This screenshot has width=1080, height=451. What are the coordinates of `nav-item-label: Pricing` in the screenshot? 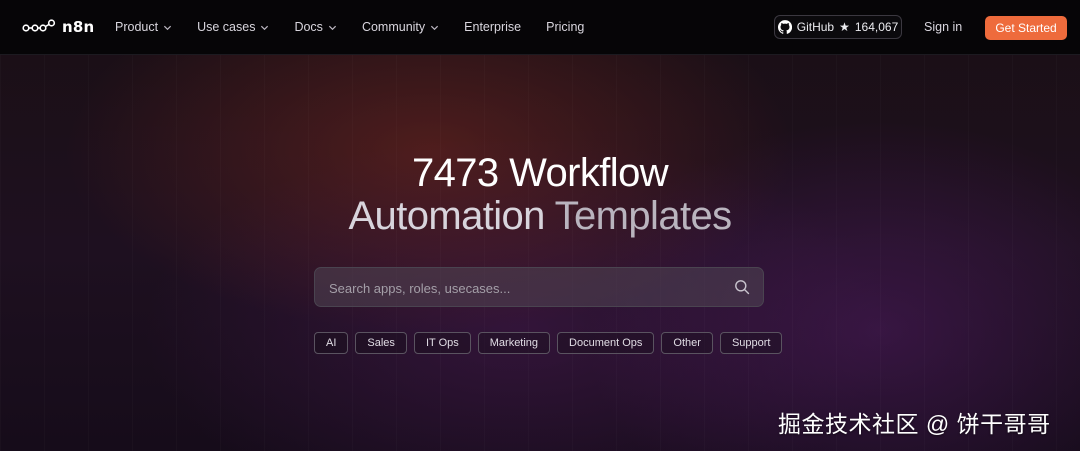 It's located at (565, 27).